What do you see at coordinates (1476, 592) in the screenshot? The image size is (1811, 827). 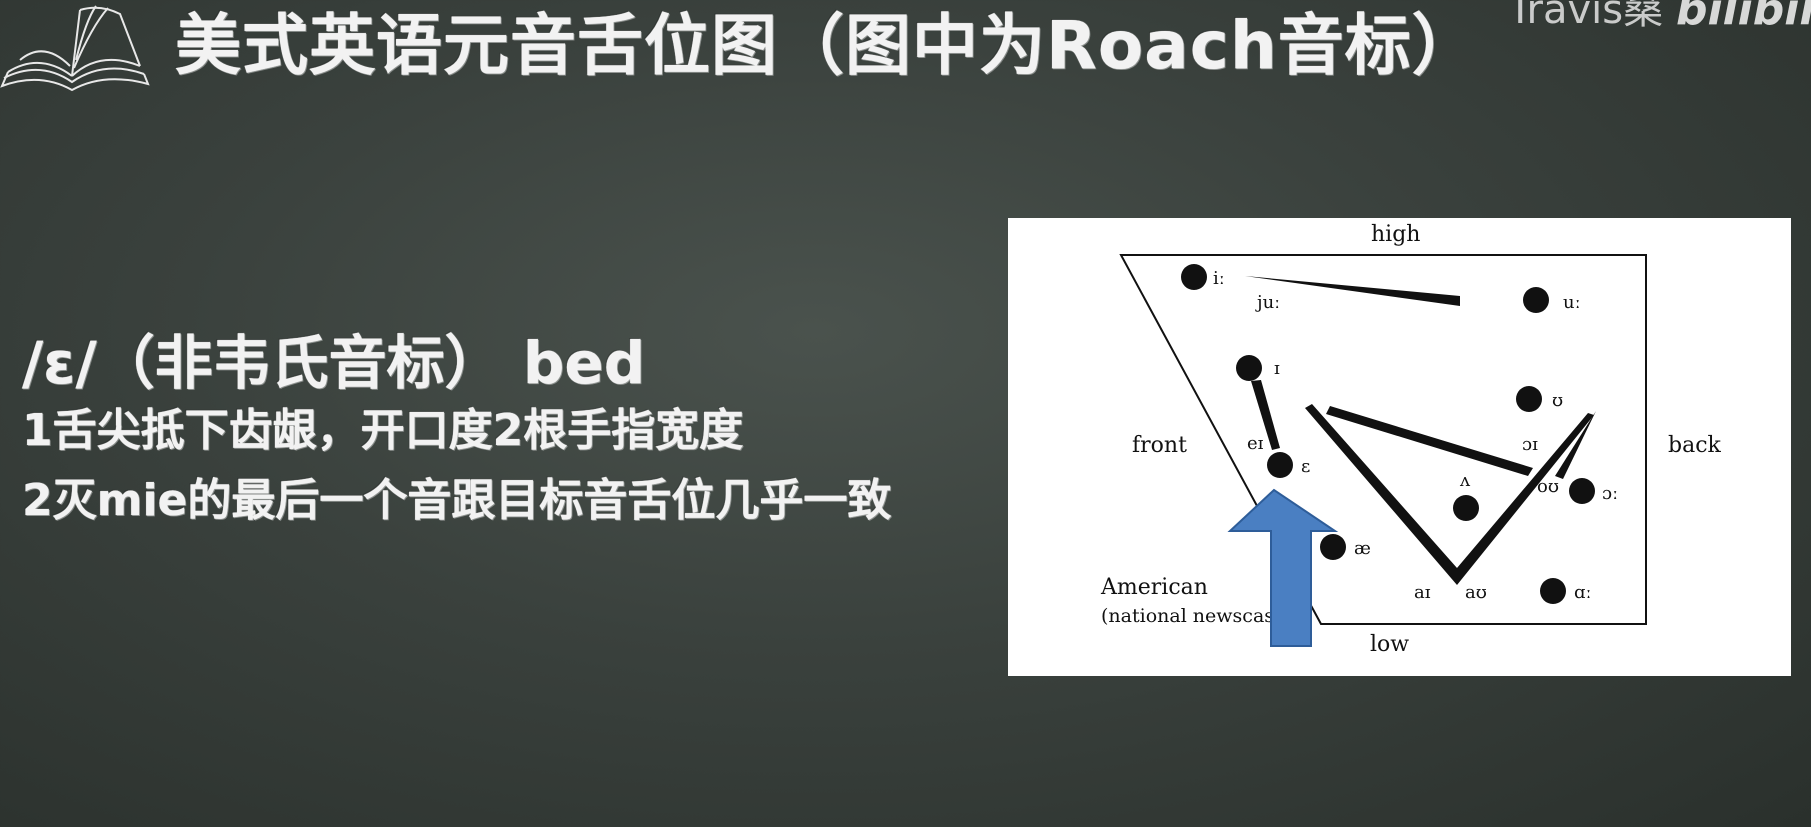 I see `vowel-label: aʊ` at bounding box center [1476, 592].